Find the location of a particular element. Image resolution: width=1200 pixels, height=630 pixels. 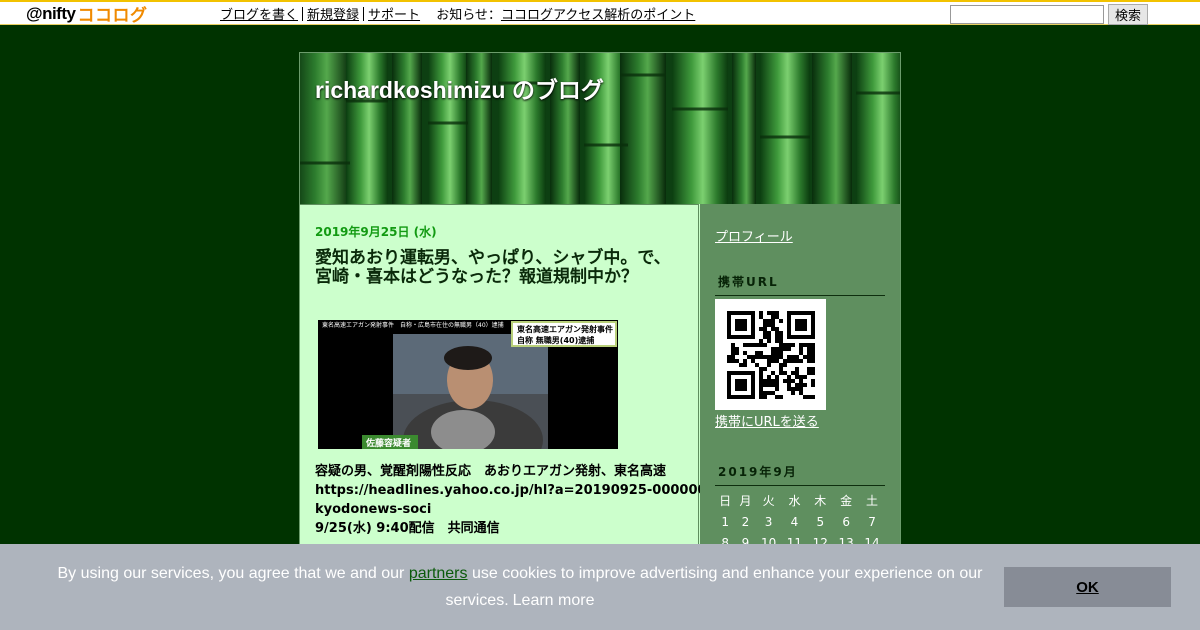

qr-code-graphic is located at coordinates (770, 354).